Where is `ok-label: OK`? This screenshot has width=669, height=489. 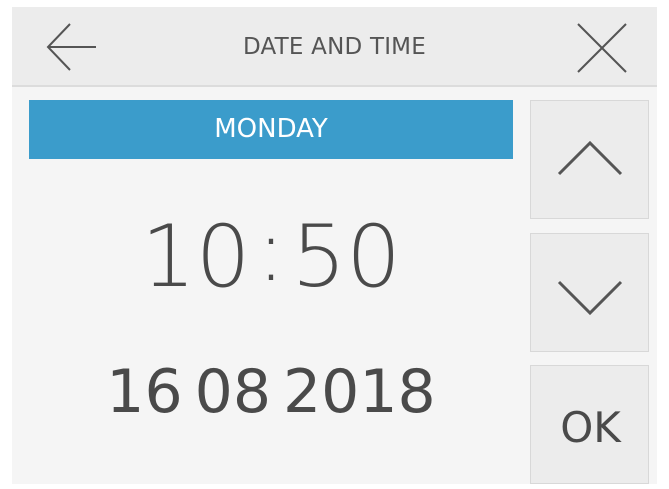
ok-label: OK is located at coordinates (590, 427).